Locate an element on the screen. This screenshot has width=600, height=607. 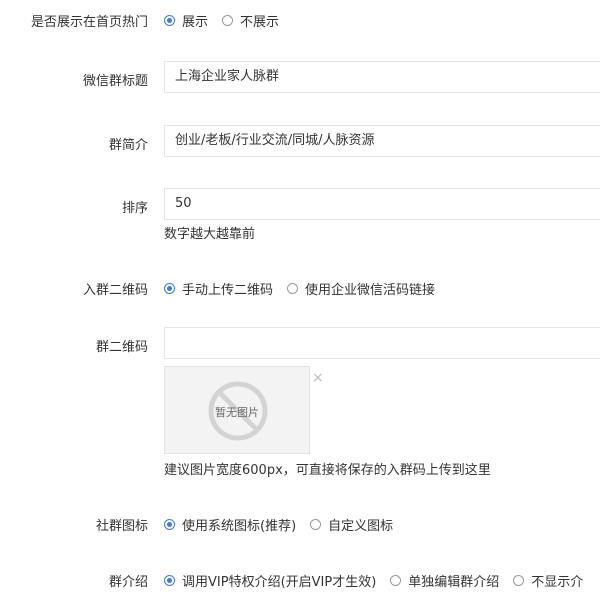
group-intro-input: 创业/老板/行业交流/同城/人脉资源 is located at coordinates (382, 141).